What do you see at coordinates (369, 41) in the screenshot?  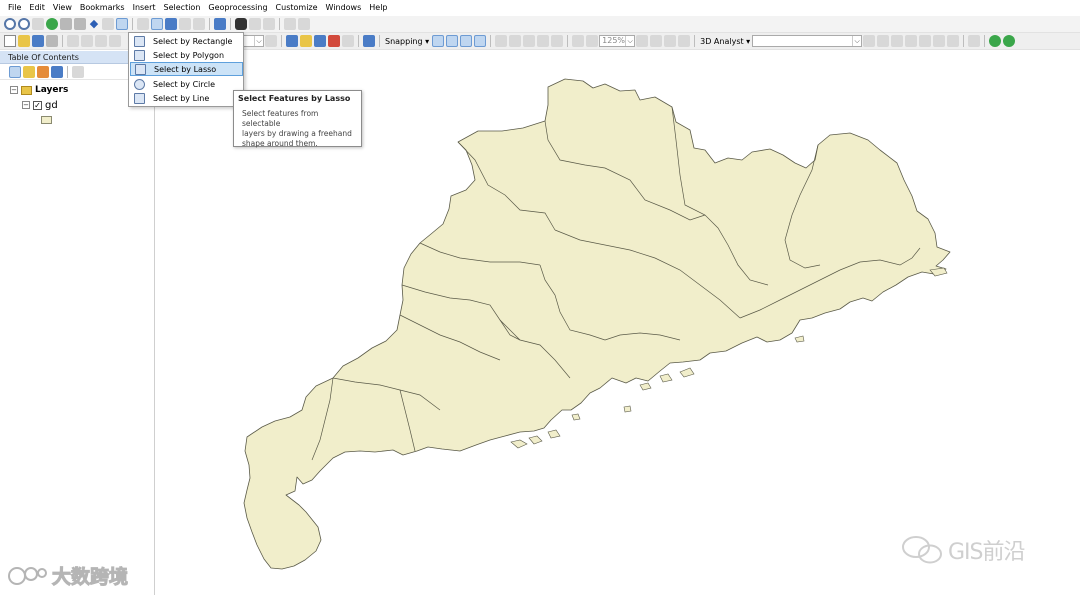 I see `python-window-icon` at bounding box center [369, 41].